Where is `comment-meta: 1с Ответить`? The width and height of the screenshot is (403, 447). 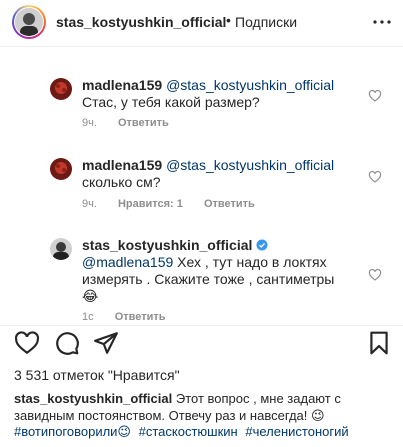 comment-meta: 1с Ответить is located at coordinates (133, 317).